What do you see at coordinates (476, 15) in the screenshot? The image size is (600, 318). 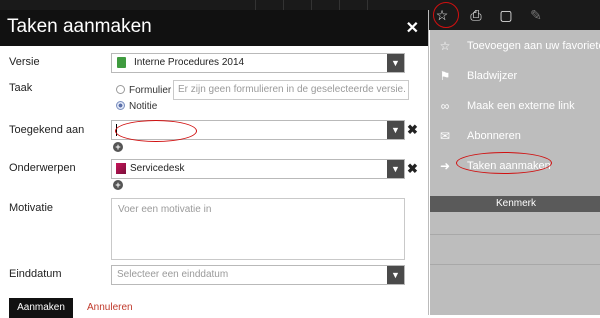 I see `print-icon: ⎙` at bounding box center [476, 15].